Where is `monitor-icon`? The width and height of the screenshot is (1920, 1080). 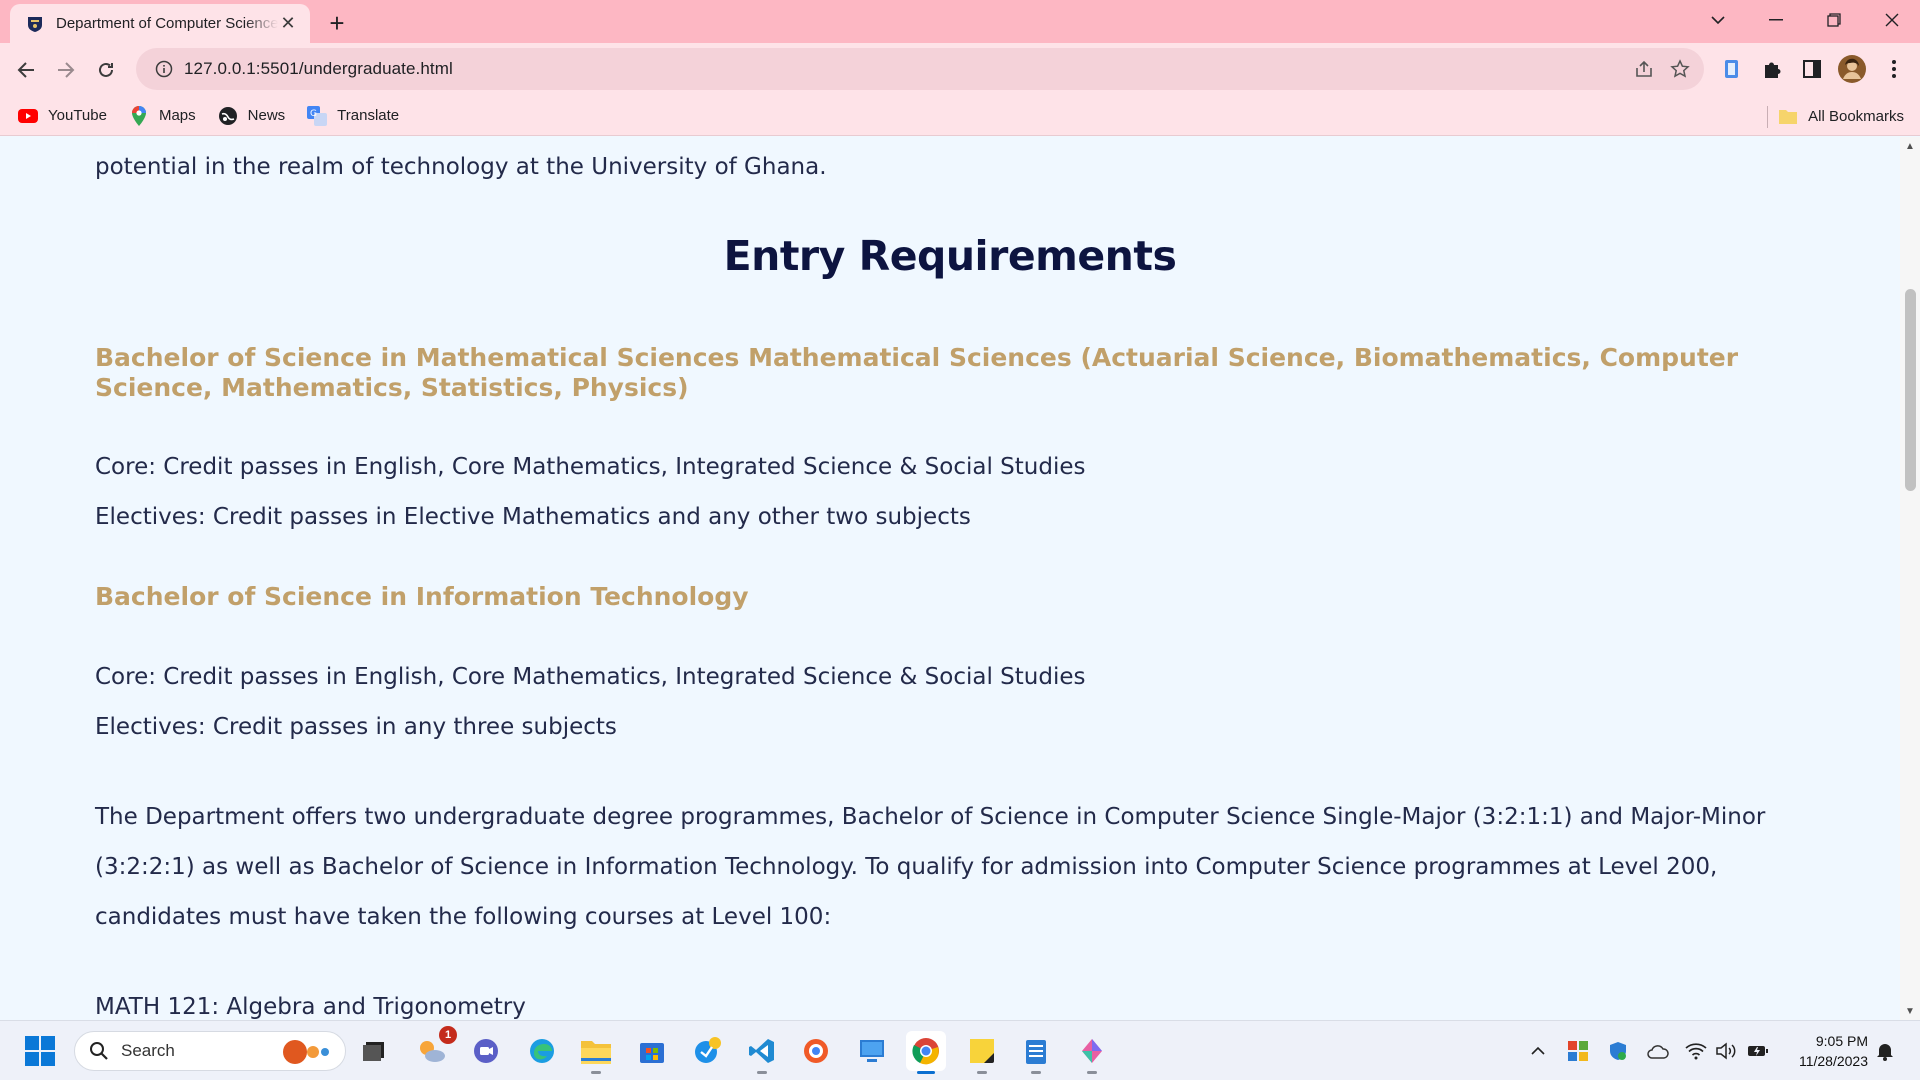 monitor-icon is located at coordinates (872, 1051).